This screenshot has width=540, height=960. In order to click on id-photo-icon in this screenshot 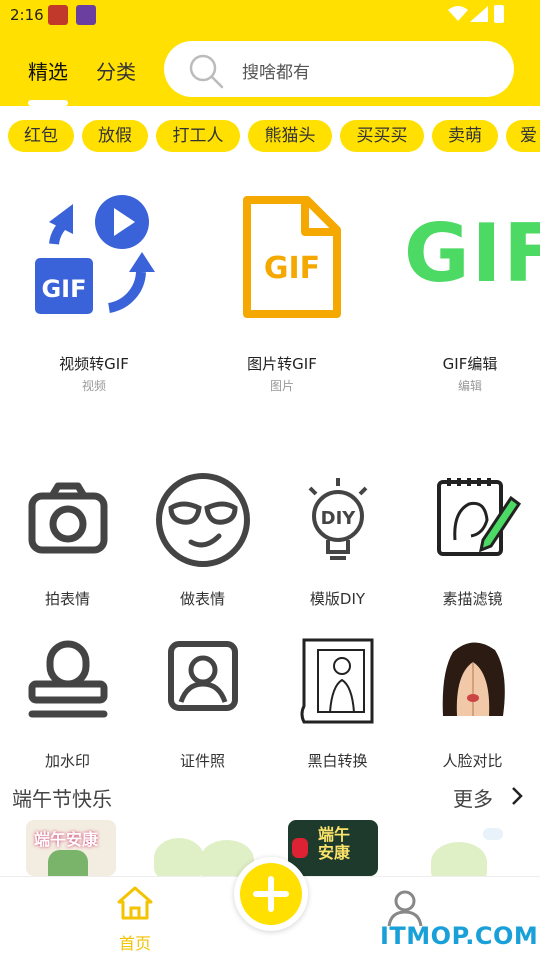, I will do `click(203, 676)`.